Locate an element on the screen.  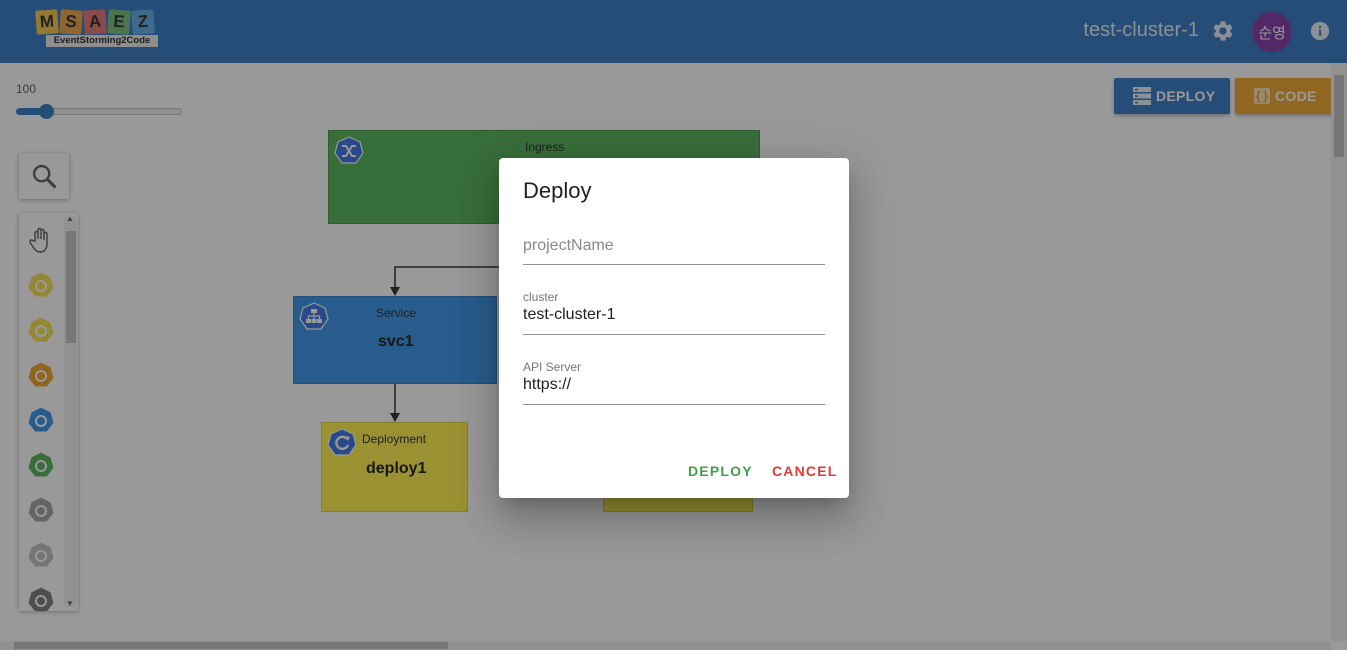
api-server-underline is located at coordinates (674, 404).